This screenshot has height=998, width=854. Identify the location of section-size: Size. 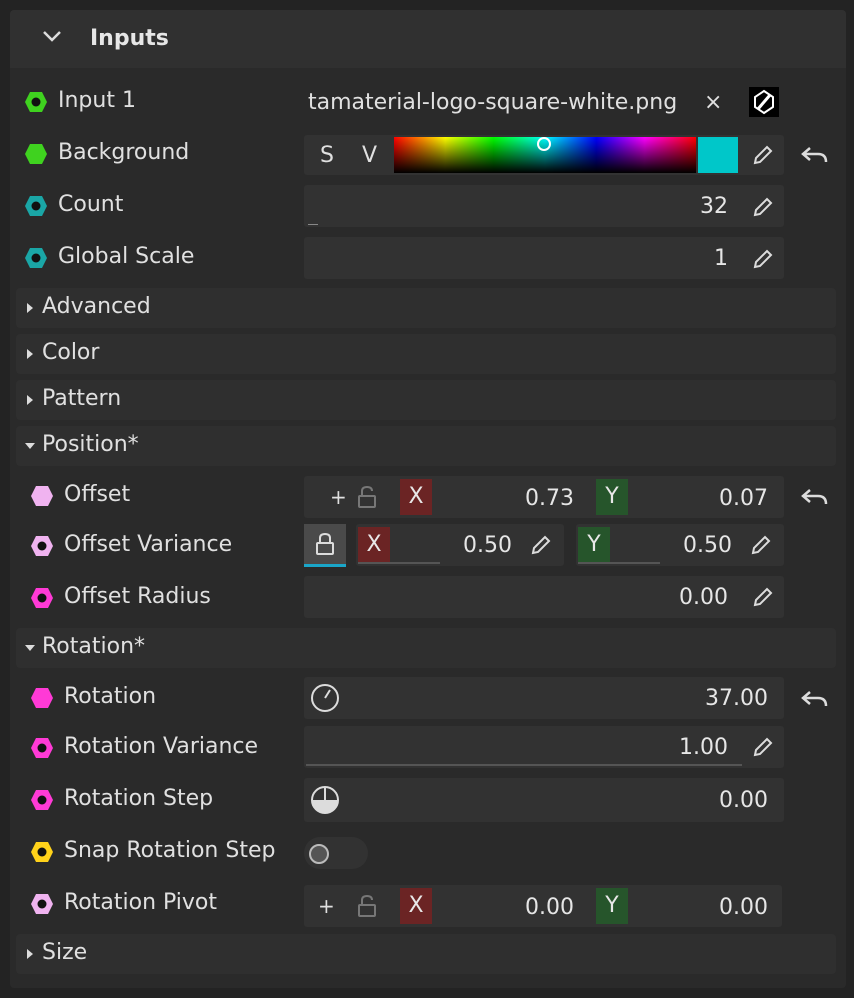
(426, 954).